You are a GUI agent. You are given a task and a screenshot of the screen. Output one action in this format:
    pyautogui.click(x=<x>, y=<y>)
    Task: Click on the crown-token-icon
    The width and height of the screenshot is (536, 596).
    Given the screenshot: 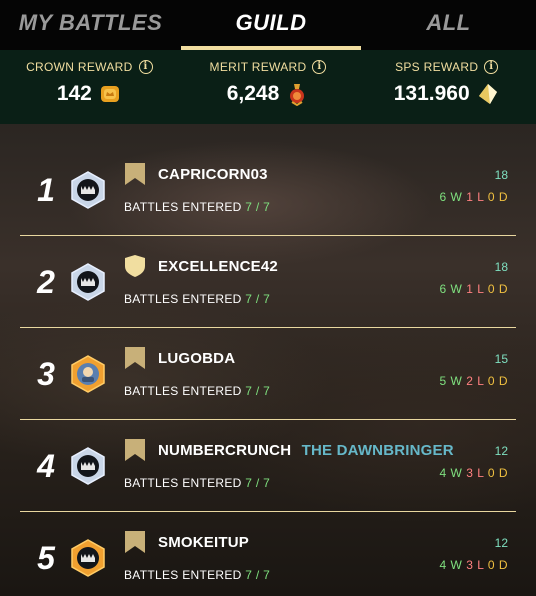 What is the action you would take?
    pyautogui.click(x=109, y=94)
    